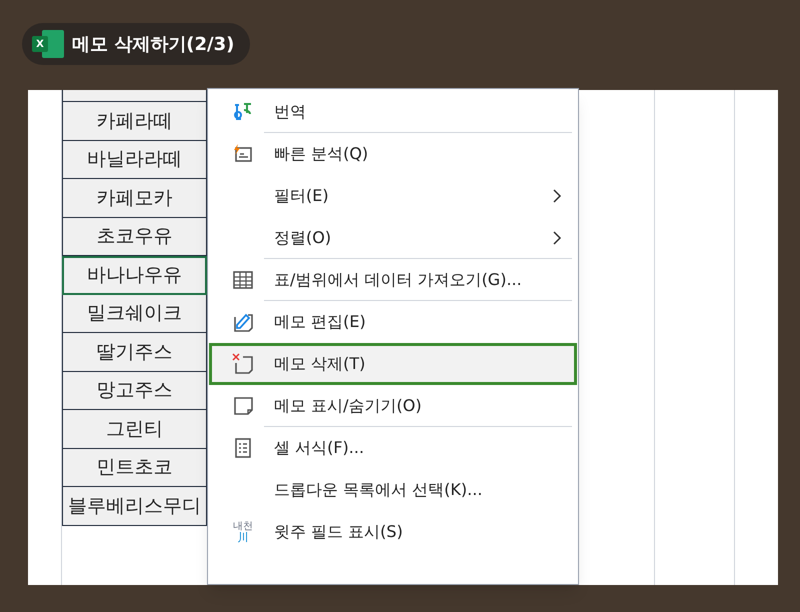 This screenshot has height=612, width=800. What do you see at coordinates (134, 159) in the screenshot?
I see `table-cell: 바닐라라떼` at bounding box center [134, 159].